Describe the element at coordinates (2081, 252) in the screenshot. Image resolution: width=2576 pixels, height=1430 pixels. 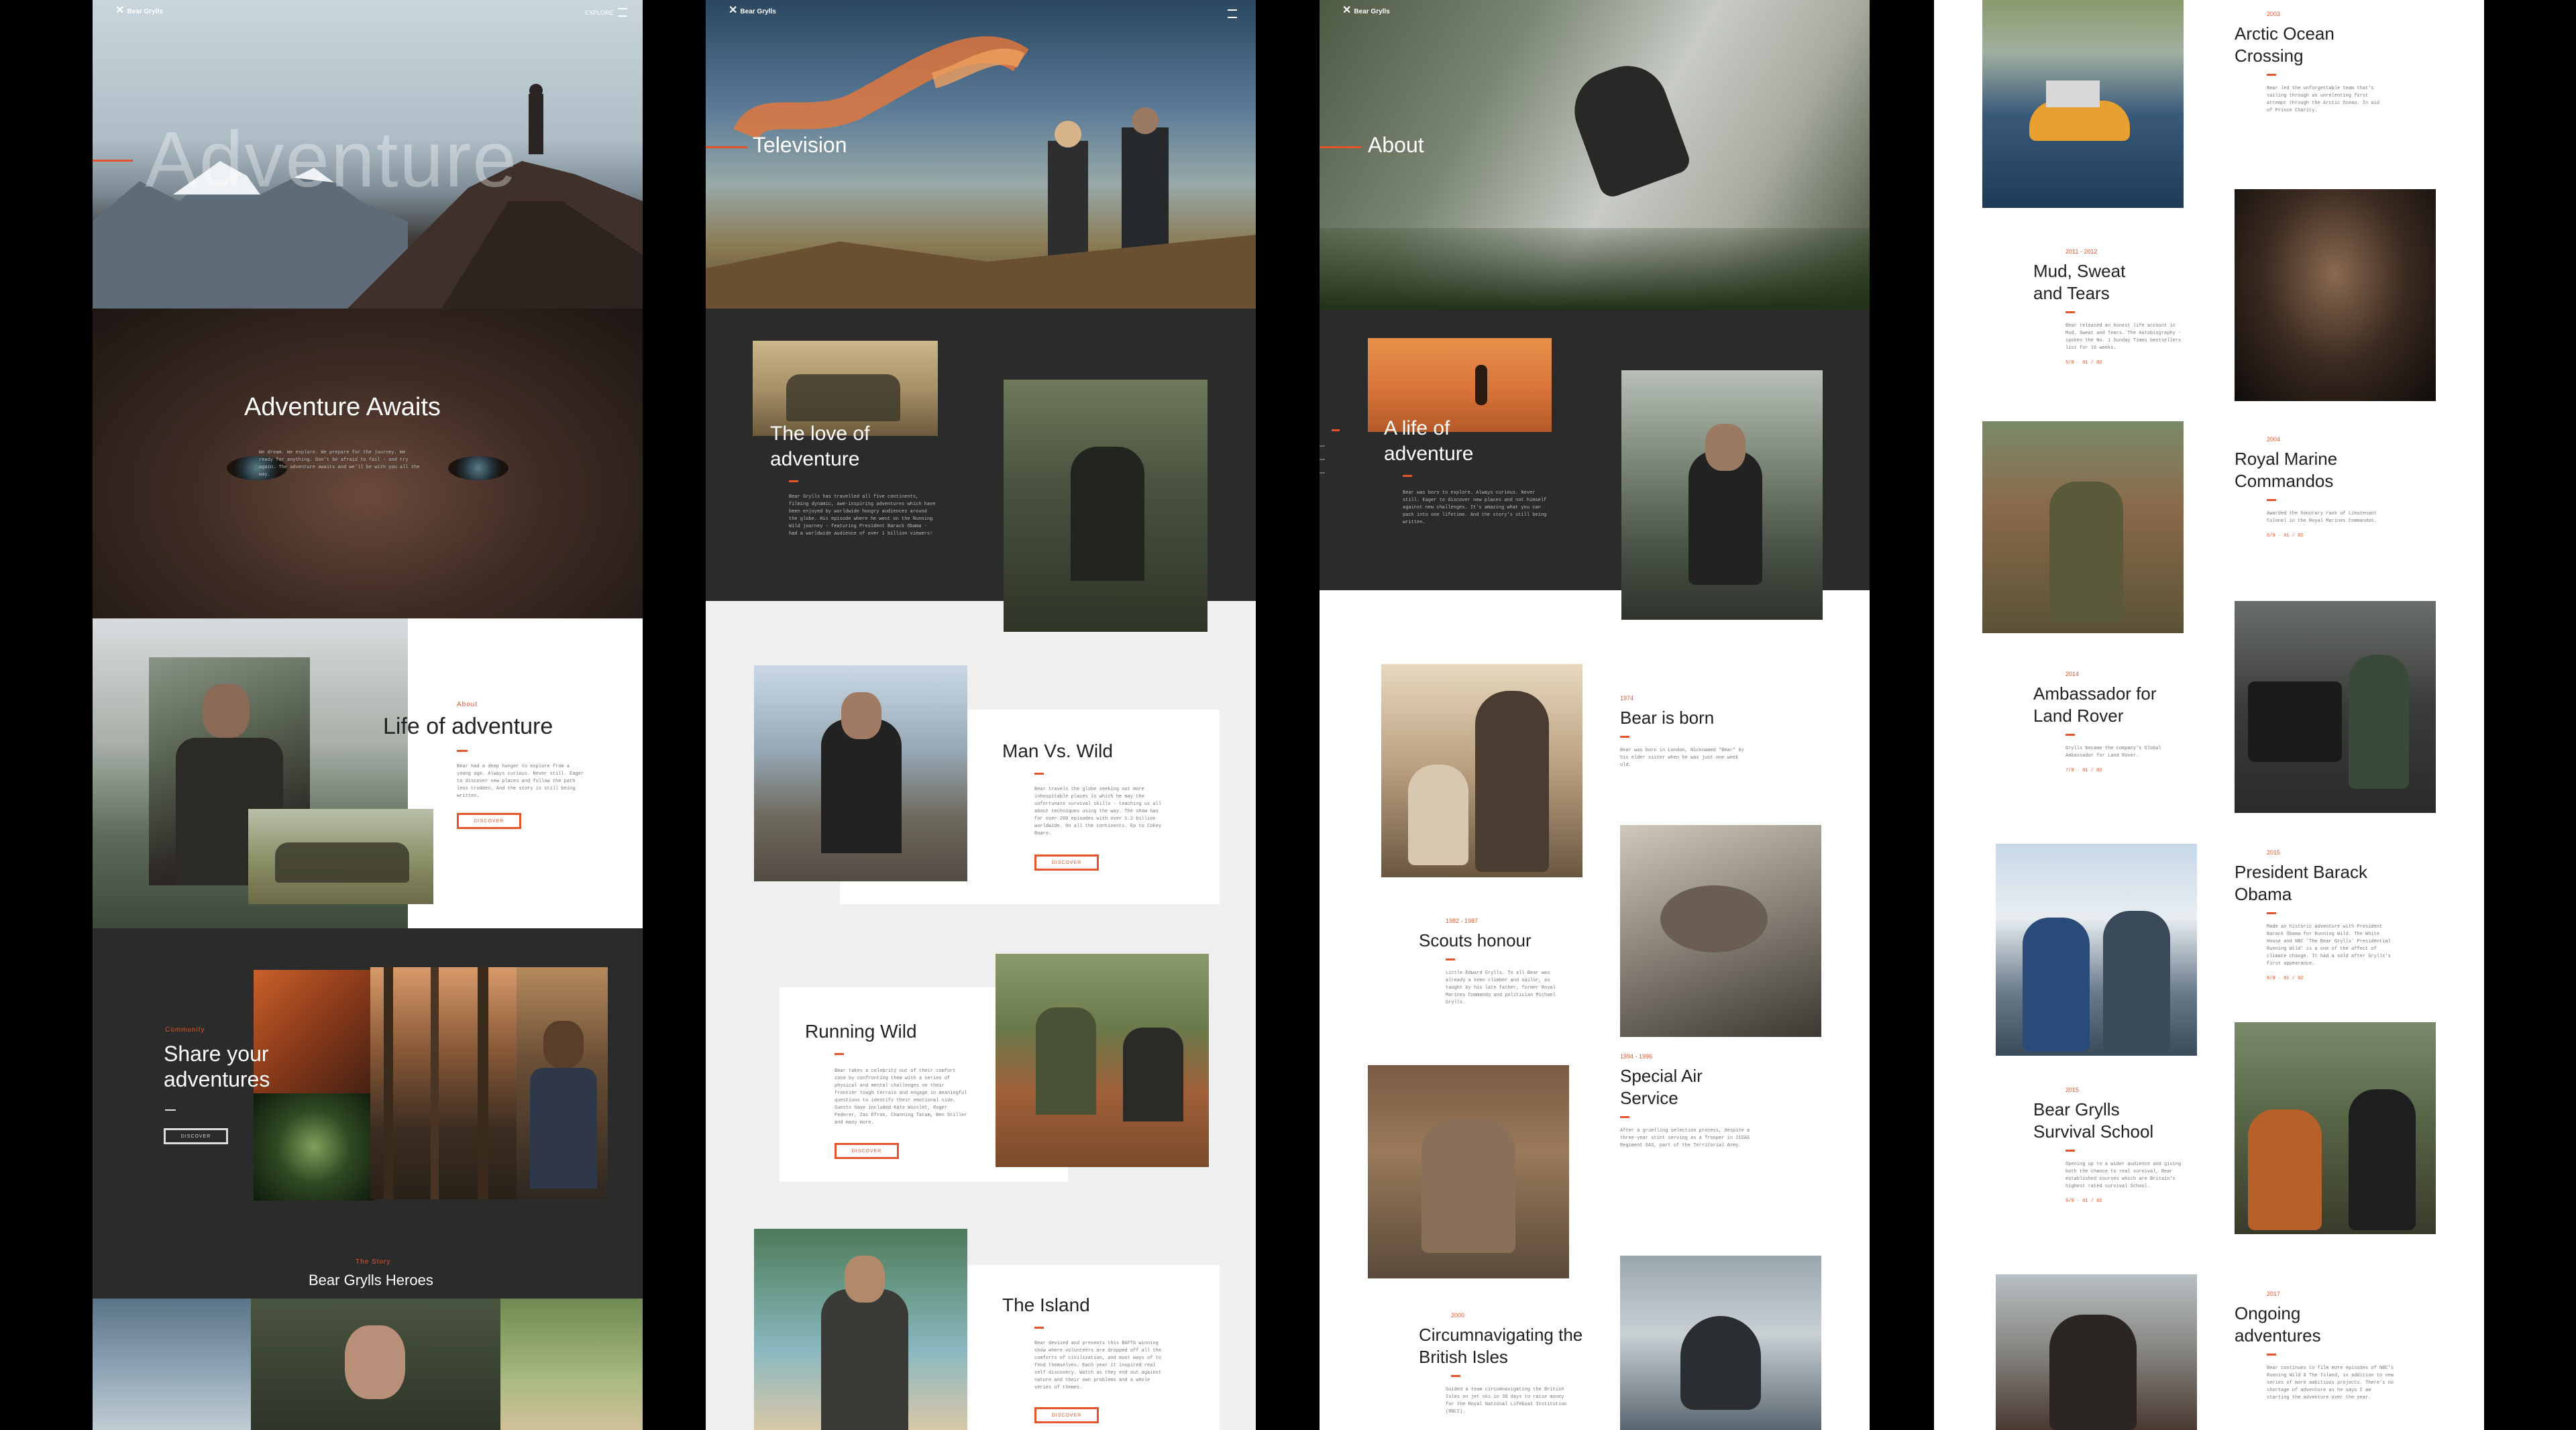
I see `timeline-year: 2011 - 2012` at that location.